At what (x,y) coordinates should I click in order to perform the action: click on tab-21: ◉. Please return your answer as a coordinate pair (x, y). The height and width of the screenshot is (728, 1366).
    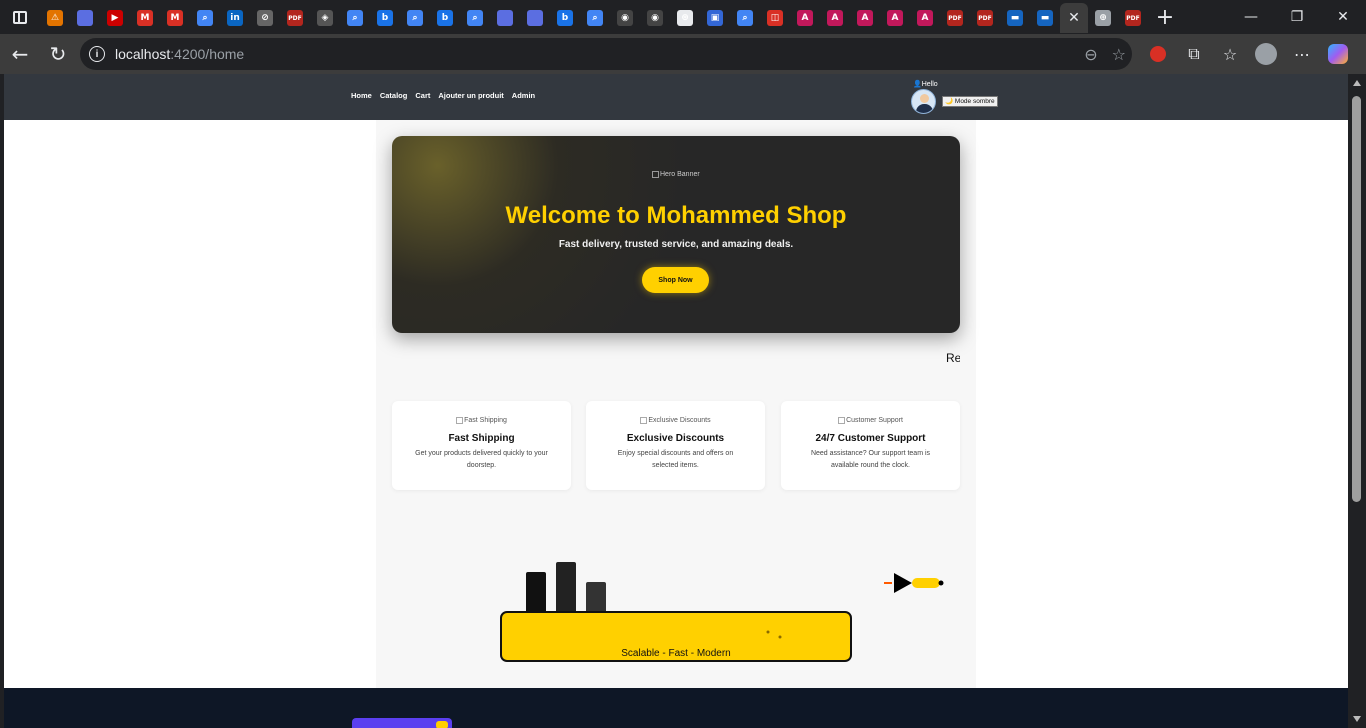
    Looking at the image, I should click on (655, 18).